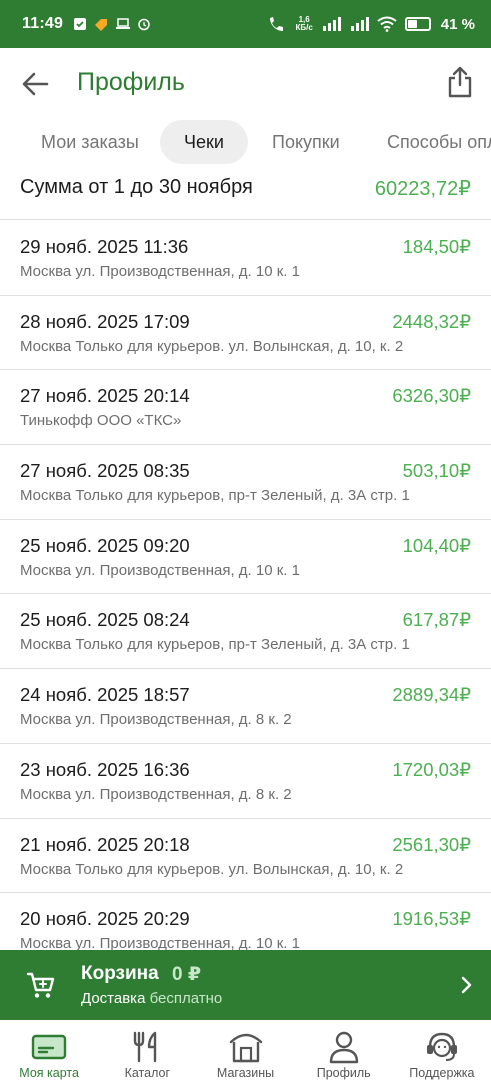 This screenshot has height=1090, width=491. I want to click on chevron-right-icon, so click(466, 985).